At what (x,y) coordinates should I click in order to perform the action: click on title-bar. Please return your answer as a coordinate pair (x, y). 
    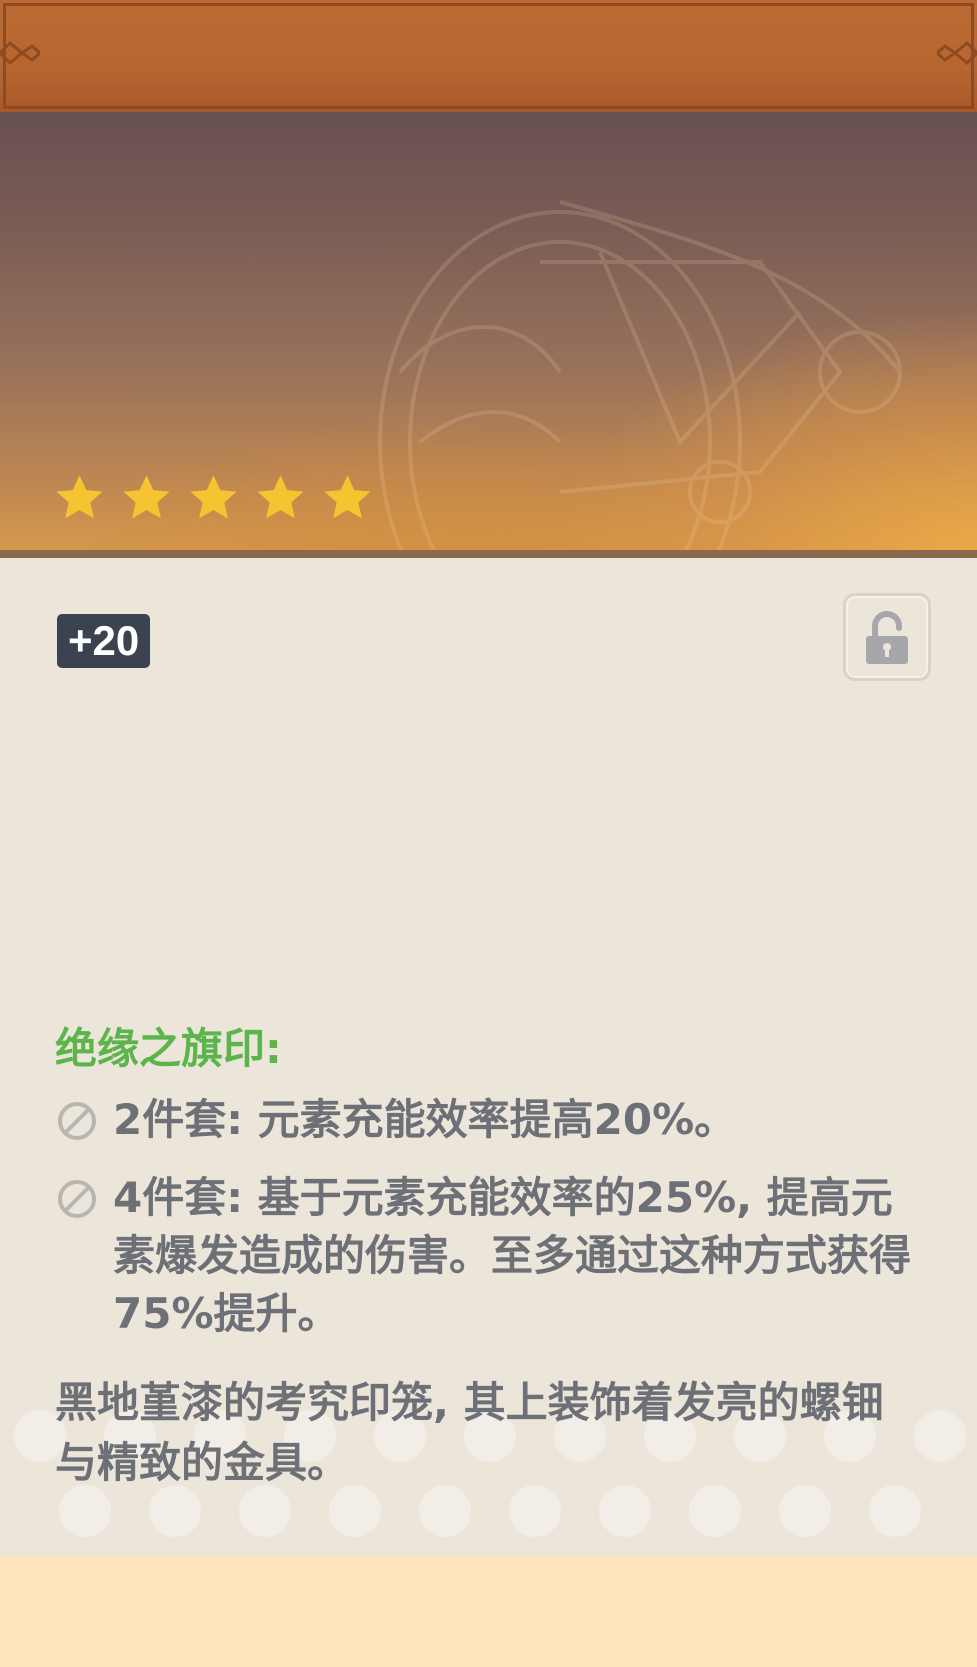
    Looking at the image, I should click on (488, 56).